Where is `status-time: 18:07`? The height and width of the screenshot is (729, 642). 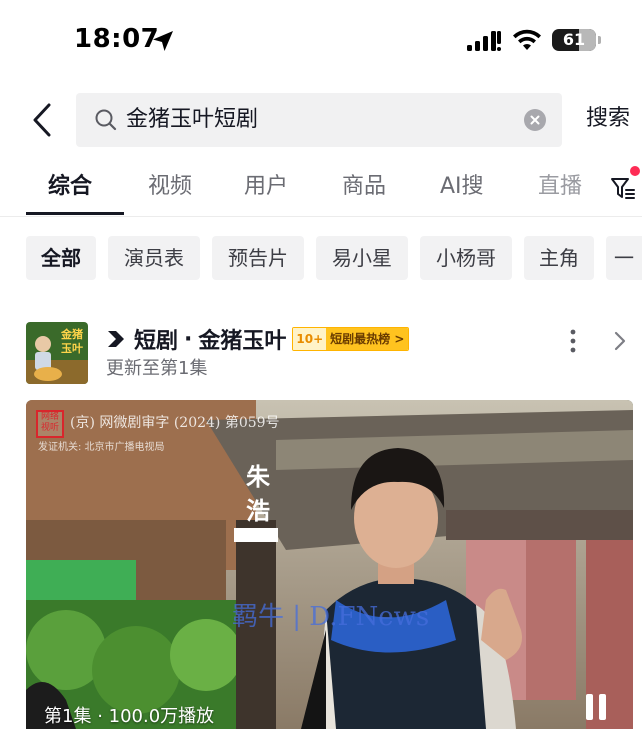
status-time: 18:07 is located at coordinates (117, 39).